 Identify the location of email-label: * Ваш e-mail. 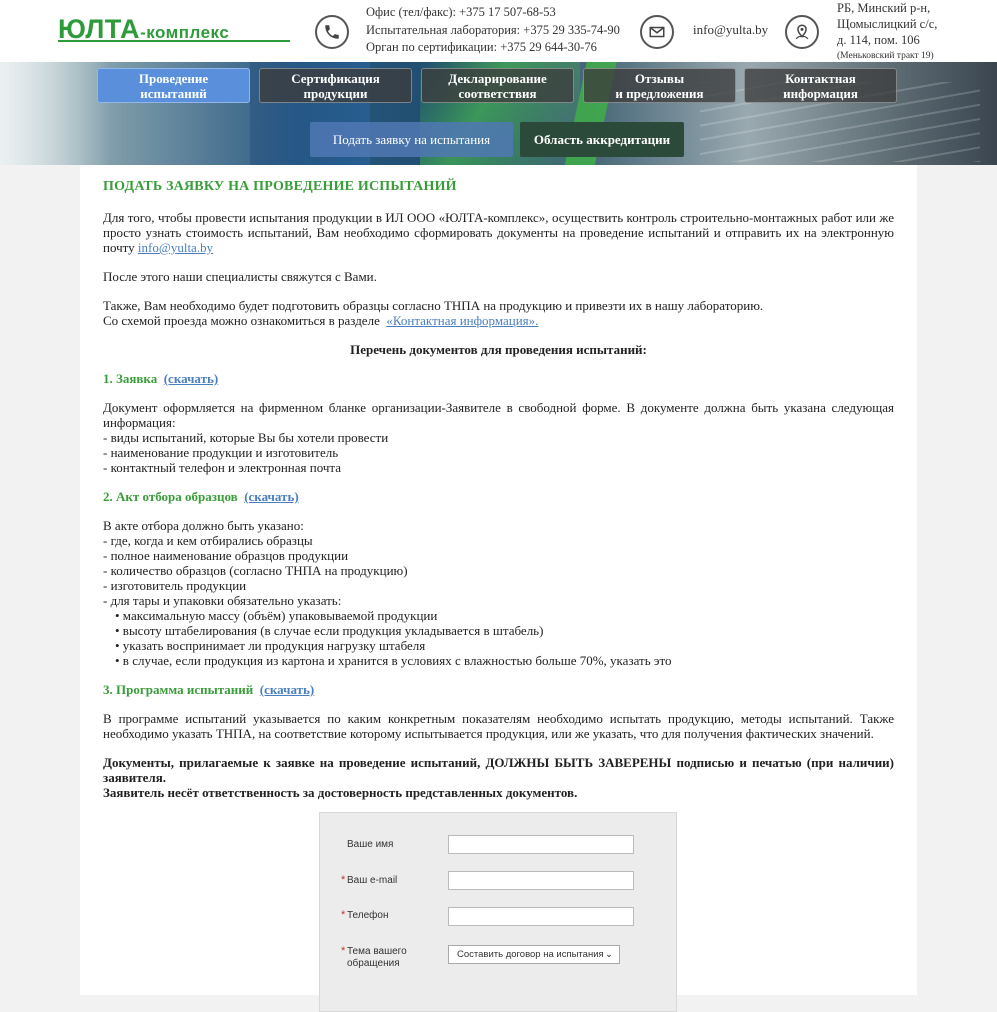
(369, 880).